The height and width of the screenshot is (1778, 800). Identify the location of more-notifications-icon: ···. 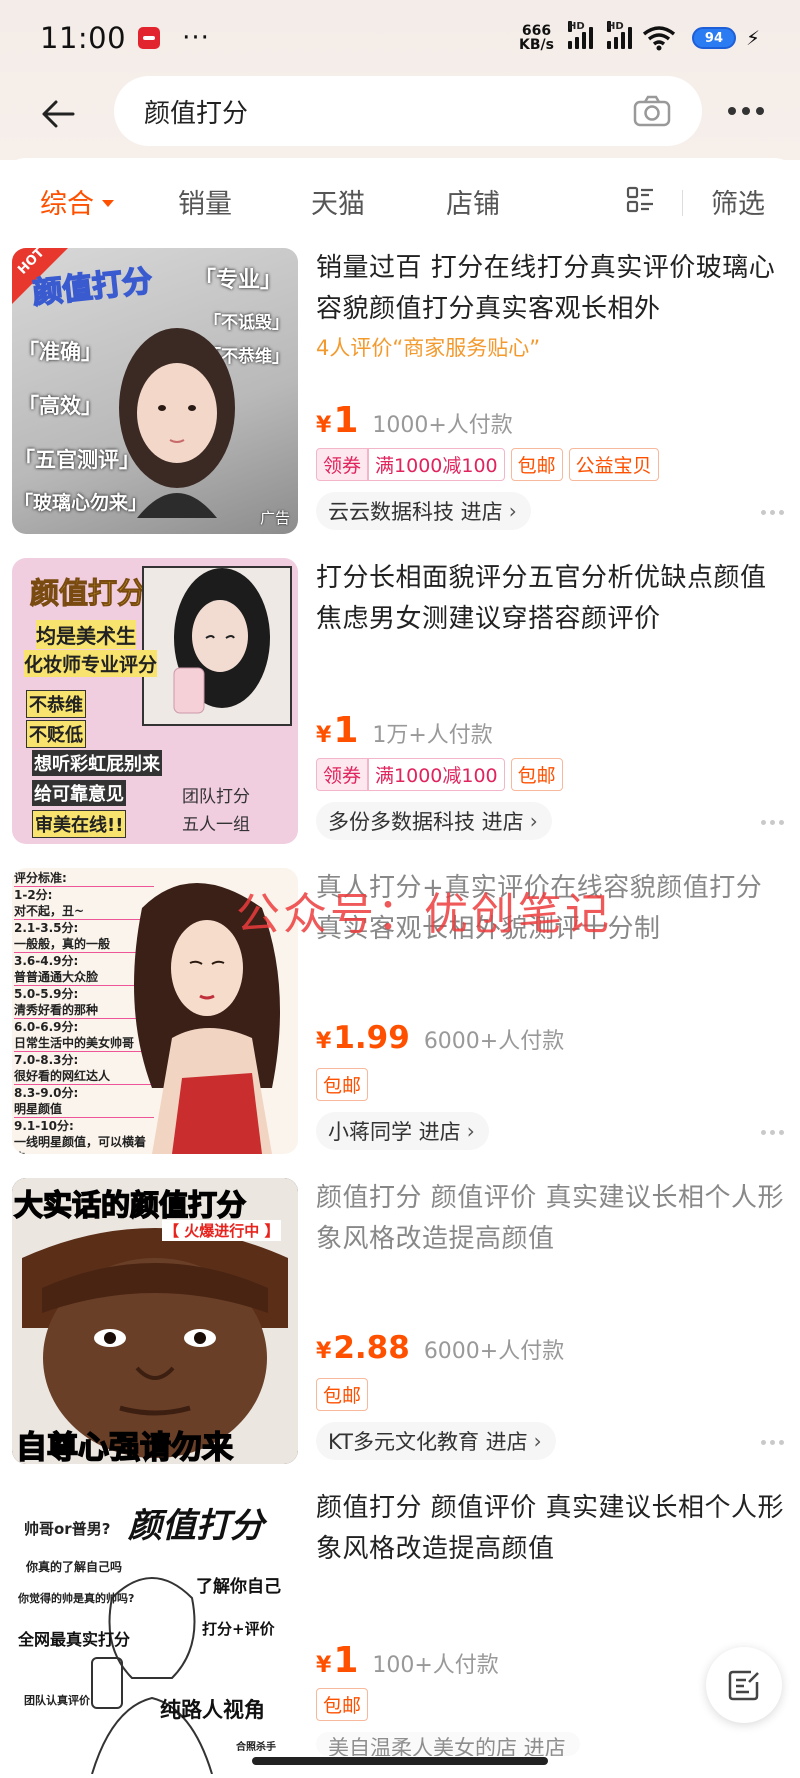
(196, 38).